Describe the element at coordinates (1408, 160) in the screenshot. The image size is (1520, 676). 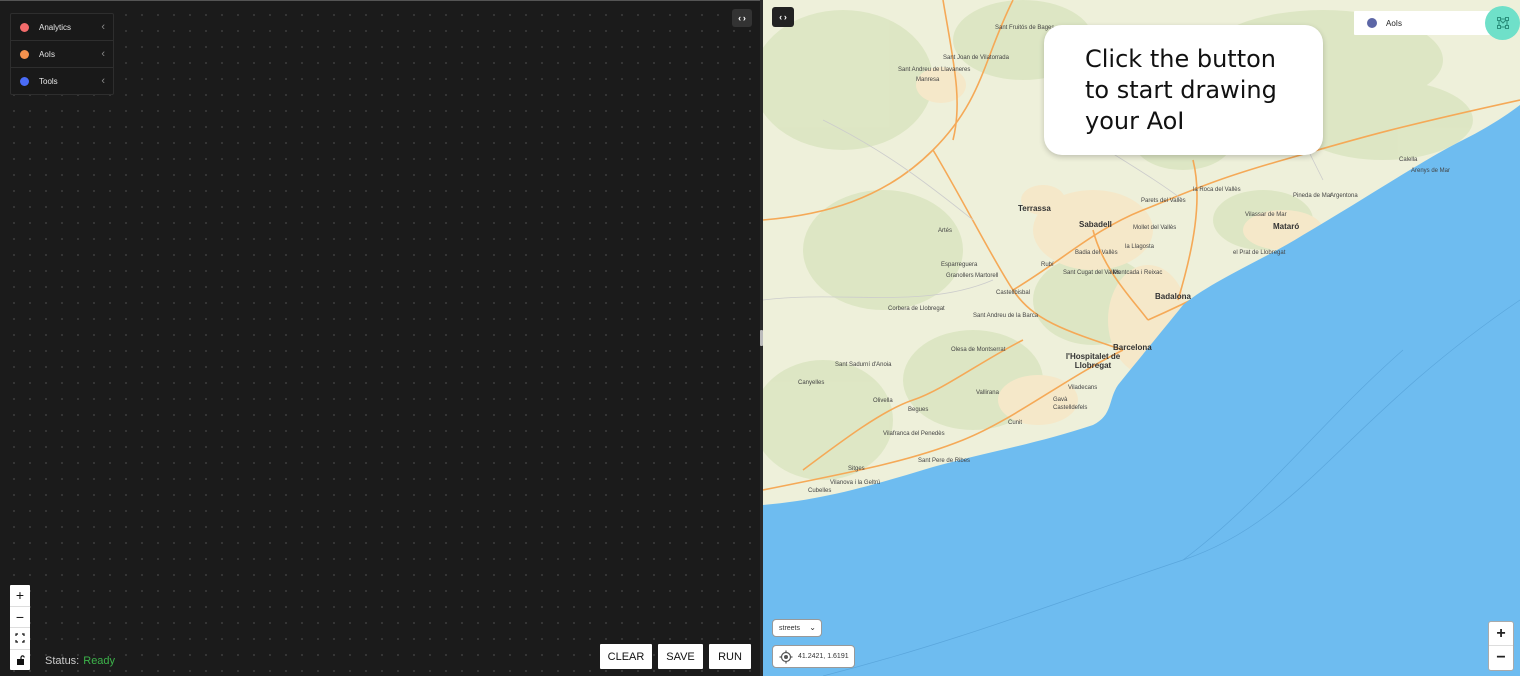
I see `map-label: Calella` at that location.